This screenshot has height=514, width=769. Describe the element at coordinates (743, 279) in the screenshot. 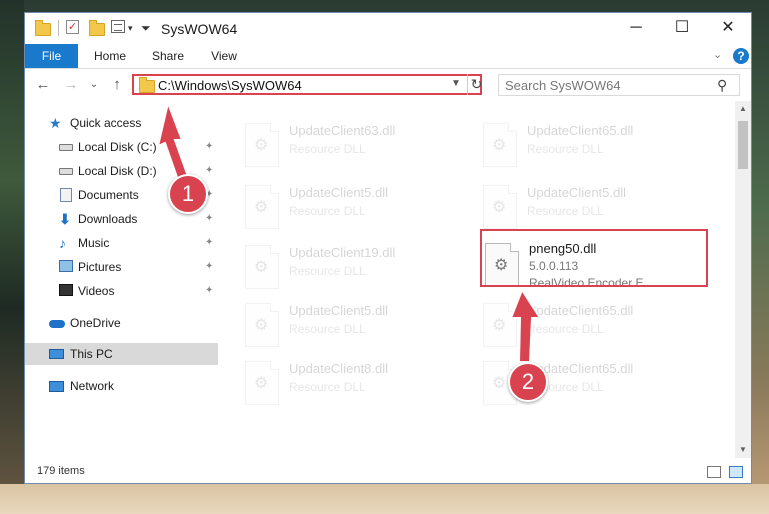

I see `vertical-scrollbar: ▲ ▼` at that location.